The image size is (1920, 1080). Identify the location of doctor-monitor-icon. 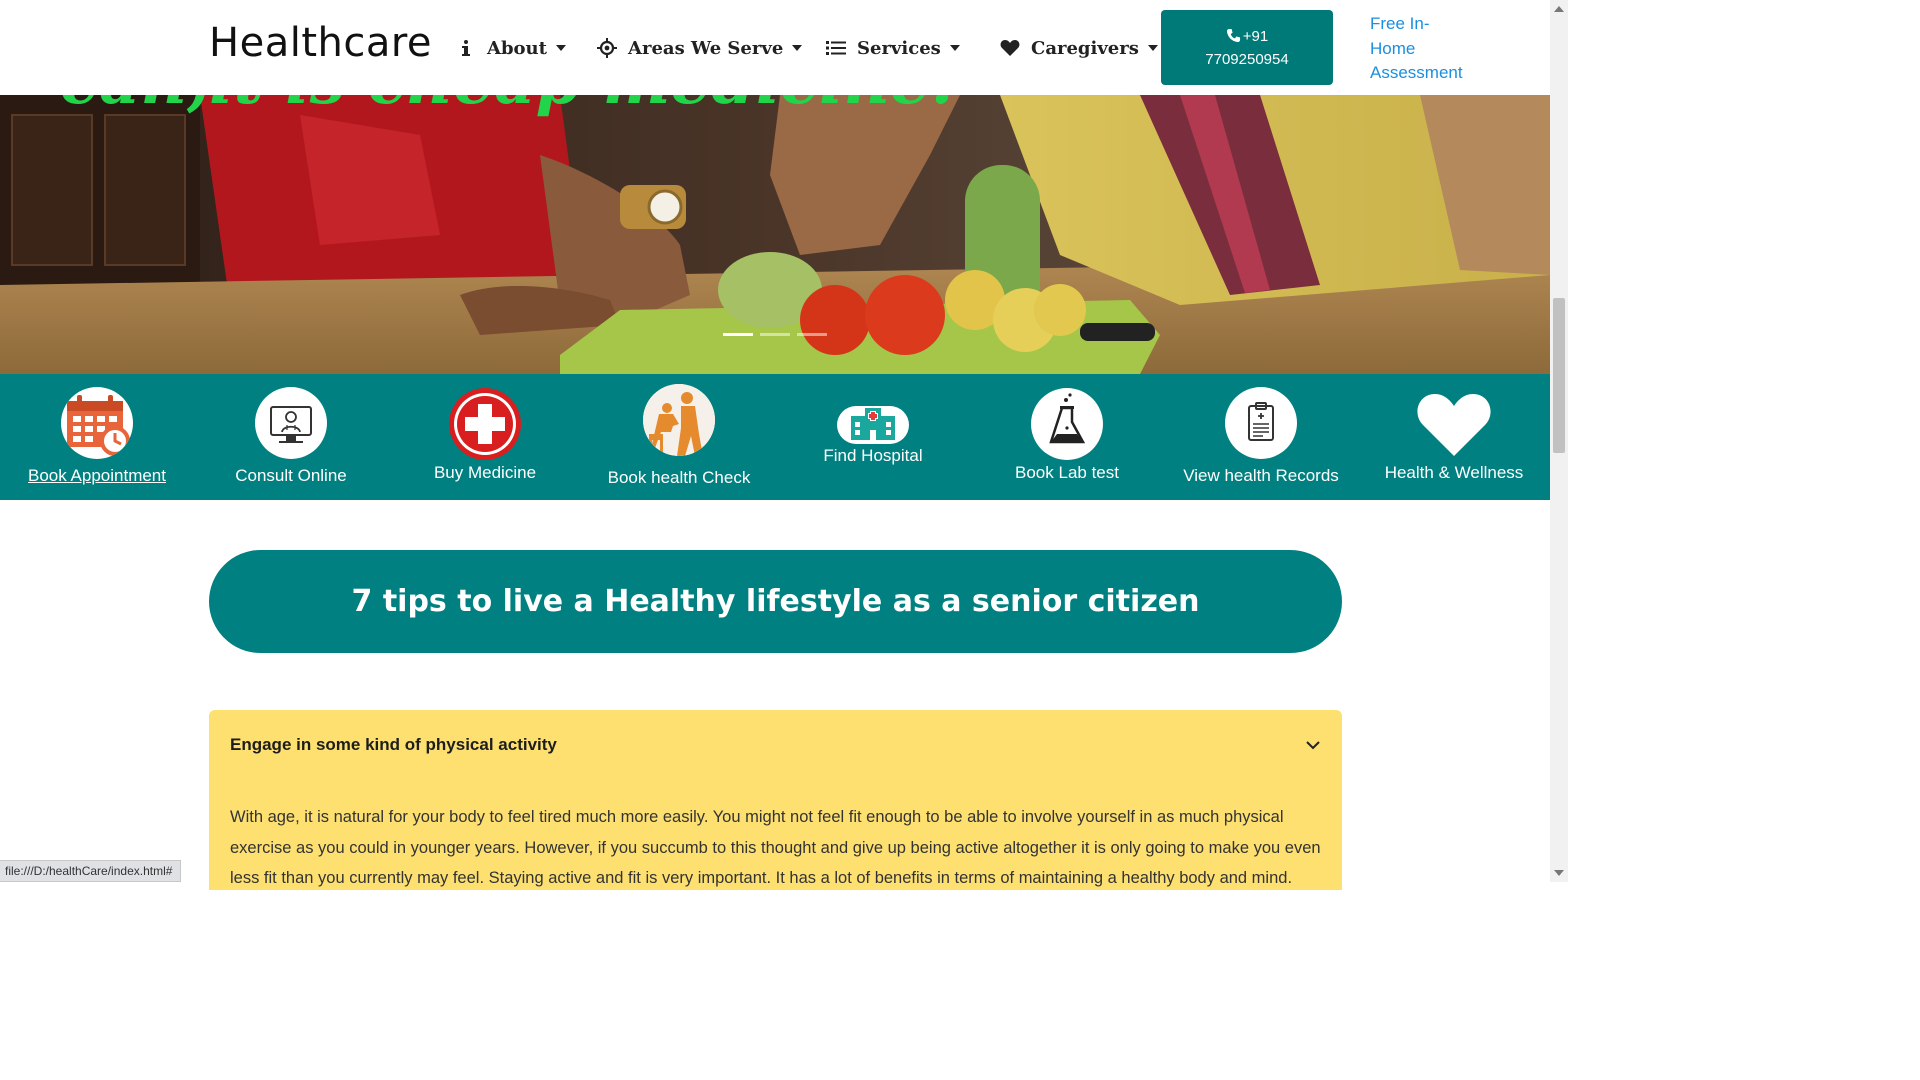
(291, 423).